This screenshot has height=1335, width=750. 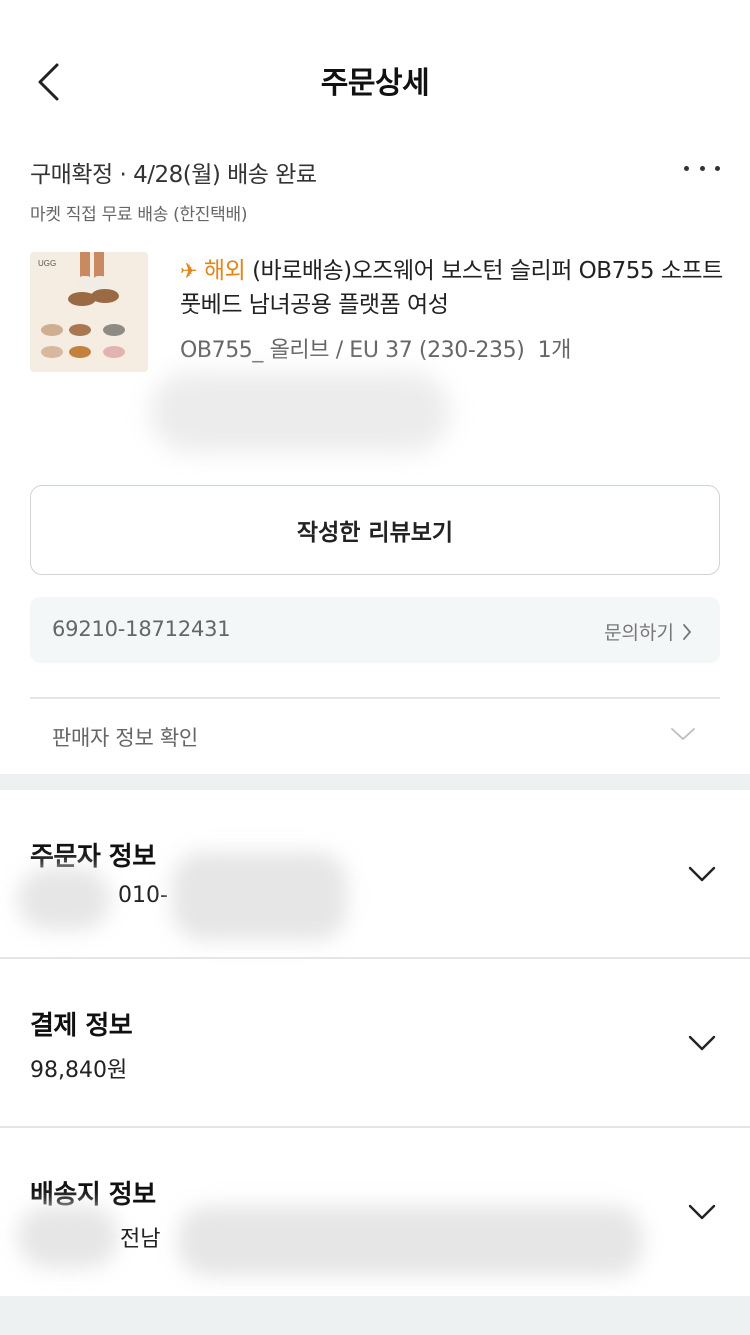 I want to click on more-icon, so click(x=702, y=168).